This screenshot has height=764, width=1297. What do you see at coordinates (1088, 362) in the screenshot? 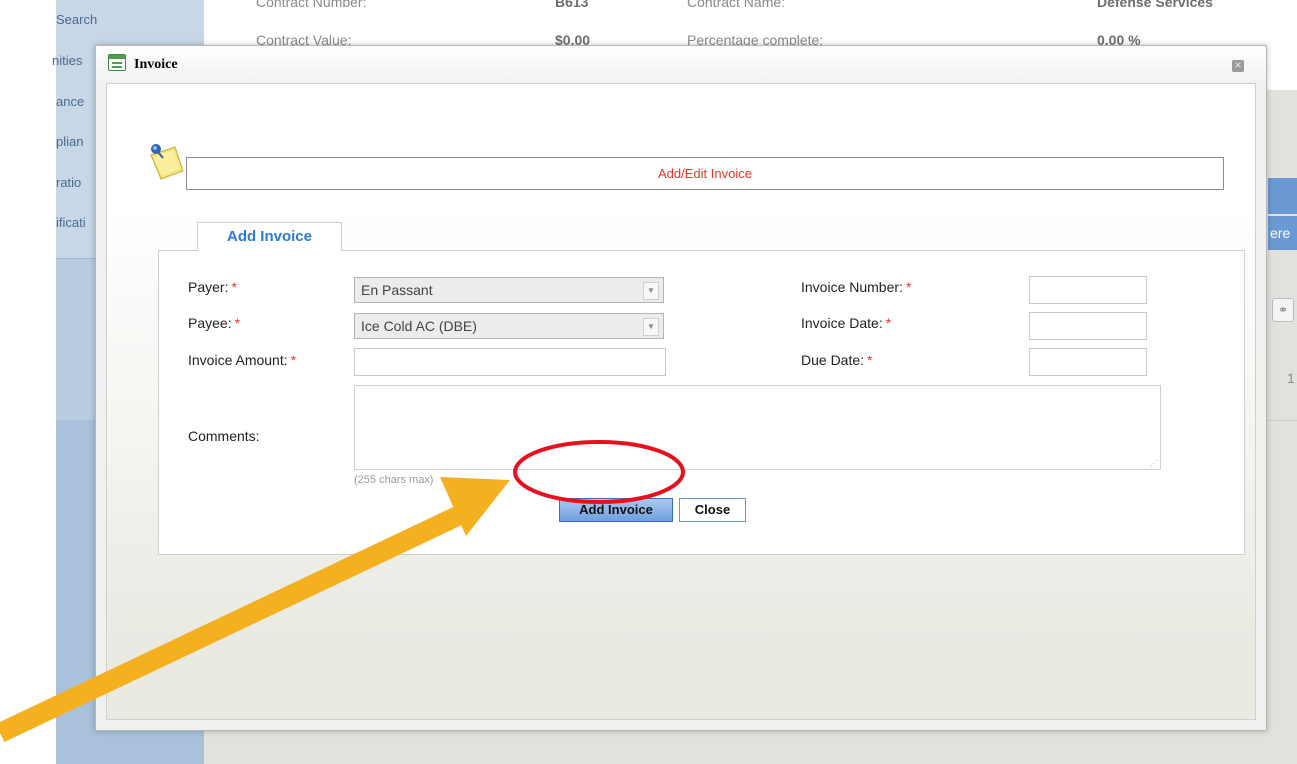
I see `due-date-input` at bounding box center [1088, 362].